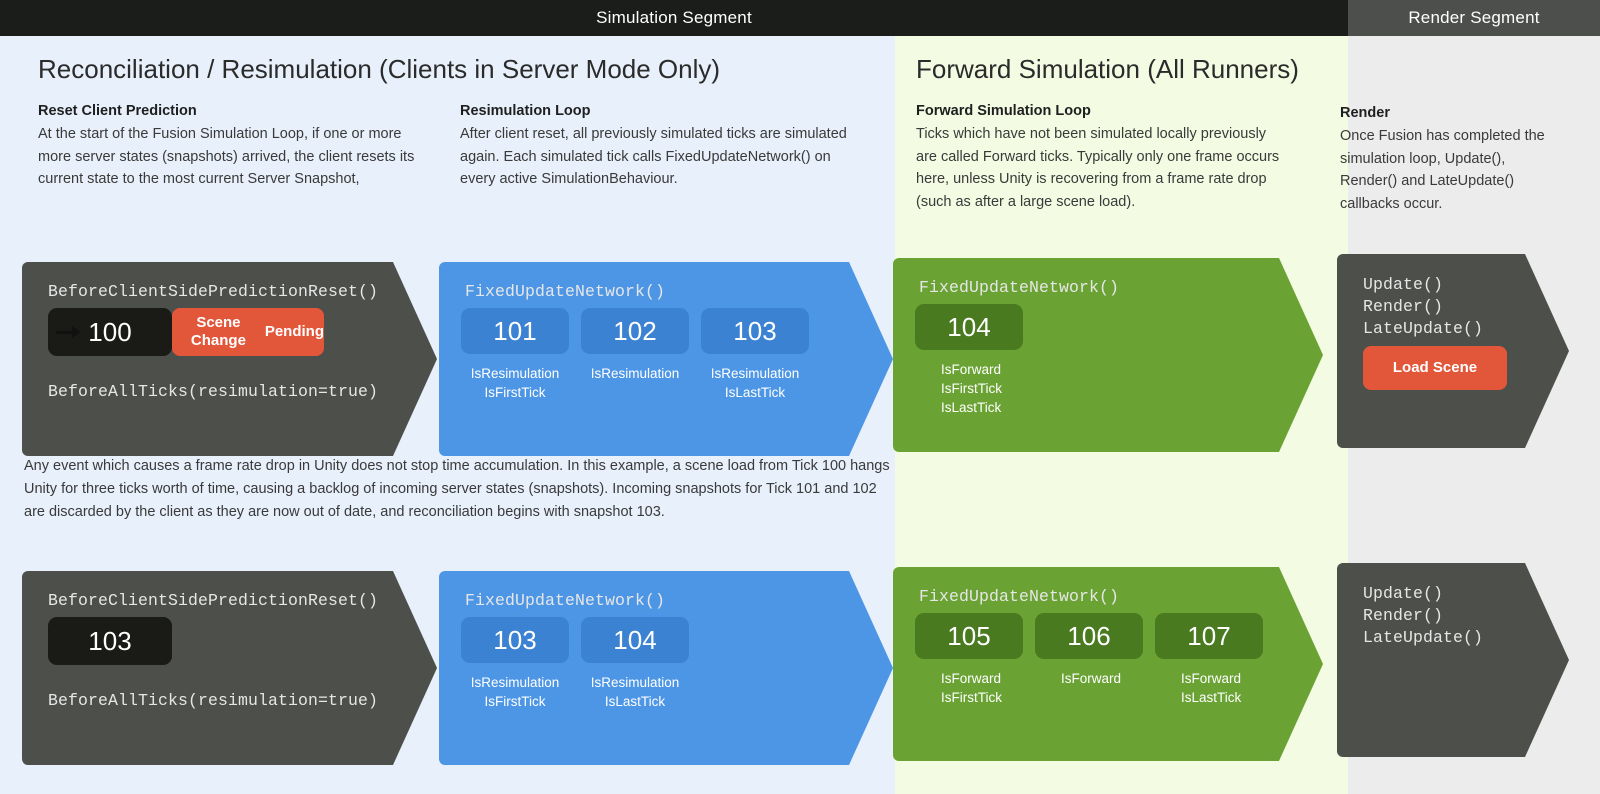 The width and height of the screenshot is (1600, 794). Describe the element at coordinates (971, 389) in the screenshot. I see `tick-flags: IsForward IsFirstTick IsLastTick` at that location.